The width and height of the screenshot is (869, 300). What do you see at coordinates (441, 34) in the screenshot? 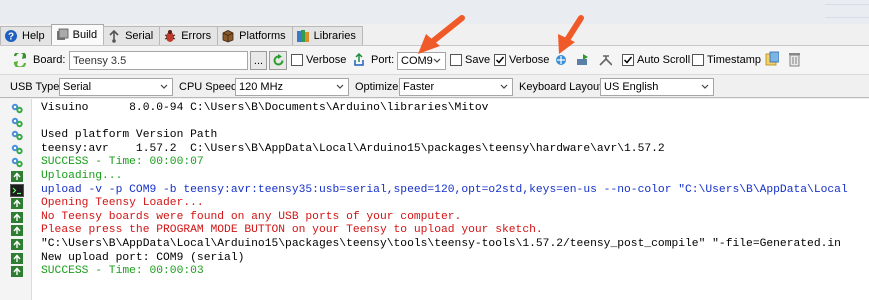
I see `annotation-arrow-port` at bounding box center [441, 34].